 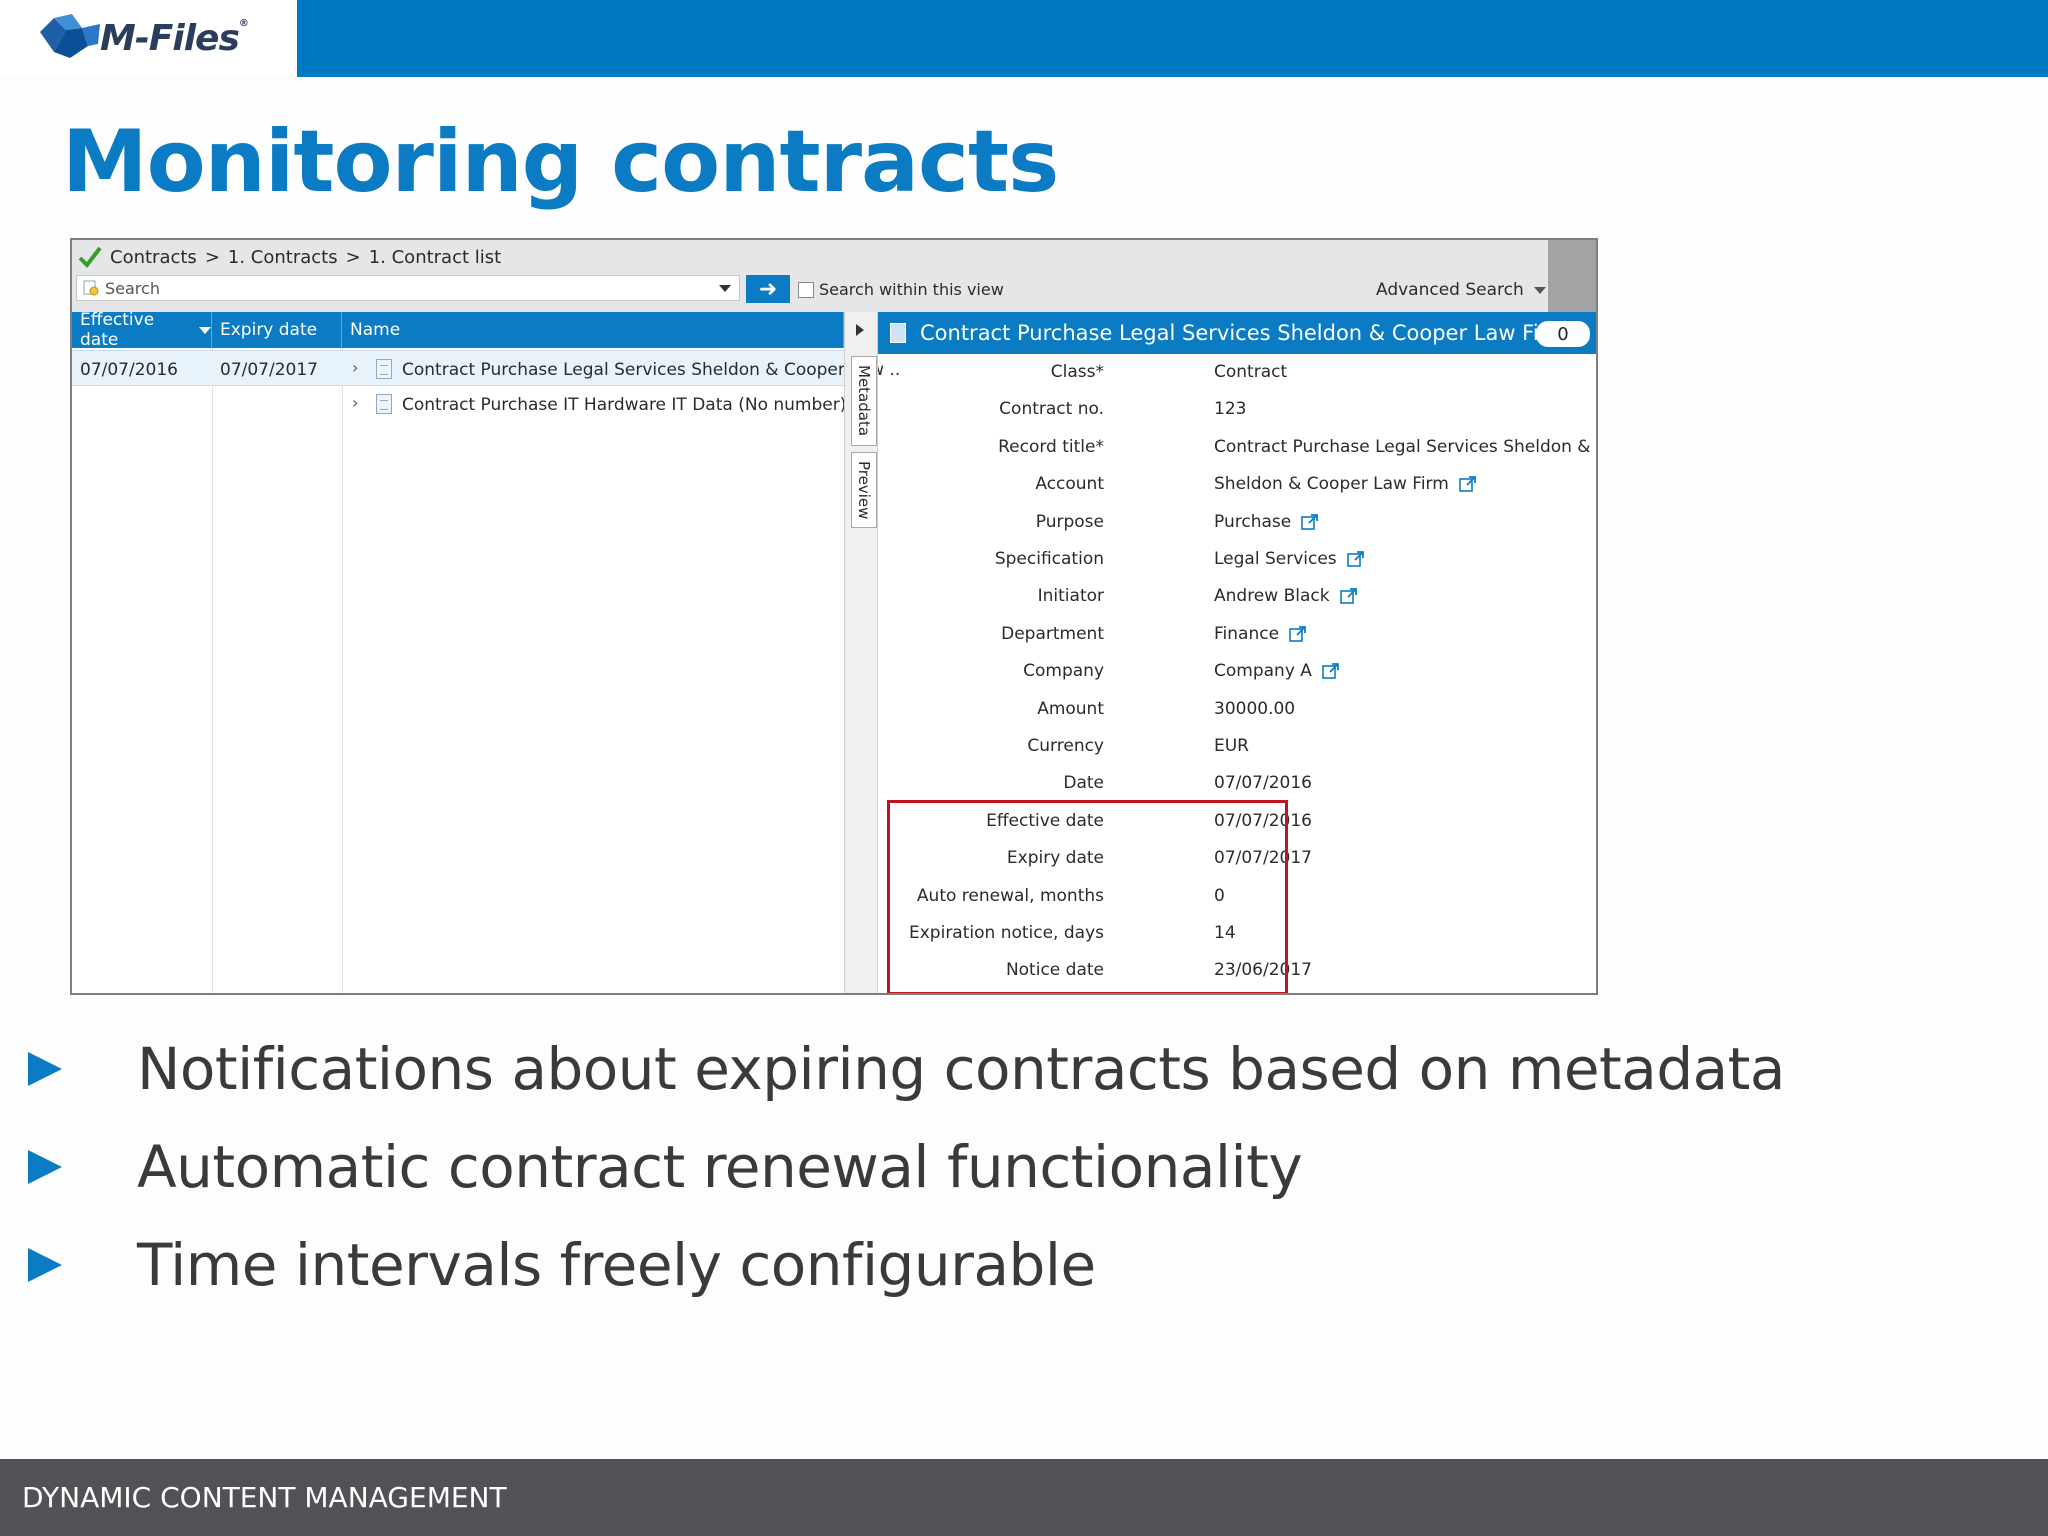 I want to click on property-row: Class* Contract, so click(x=1237, y=371).